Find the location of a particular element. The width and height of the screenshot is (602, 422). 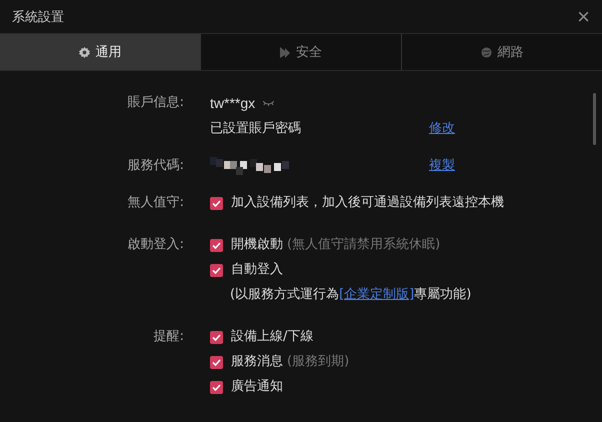

username-text: tw***gx is located at coordinates (233, 103).